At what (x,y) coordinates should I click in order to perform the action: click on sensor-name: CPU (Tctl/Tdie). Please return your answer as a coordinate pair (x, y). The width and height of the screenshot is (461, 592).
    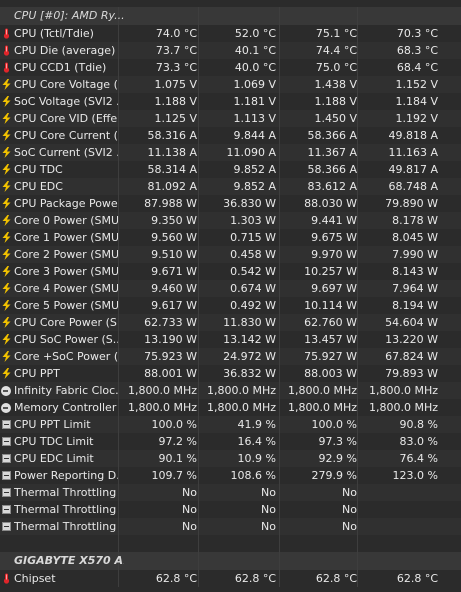
    Looking at the image, I should click on (54, 33).